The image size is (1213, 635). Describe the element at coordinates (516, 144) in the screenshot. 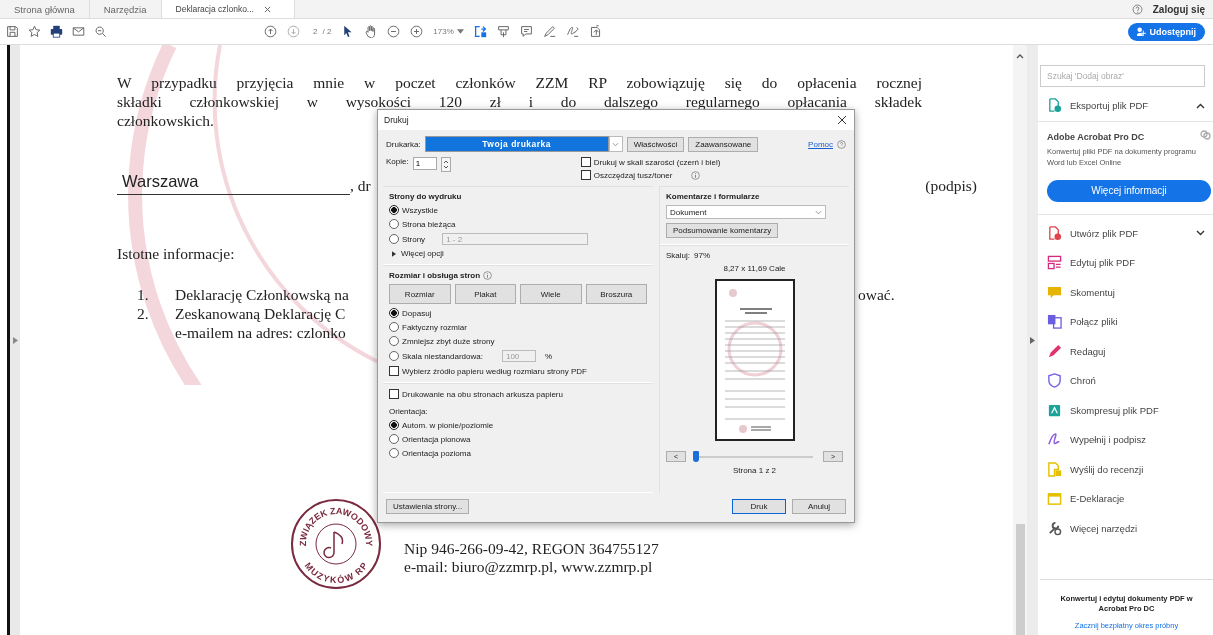

I see `printer-dropdown: Twoja drukarka` at that location.